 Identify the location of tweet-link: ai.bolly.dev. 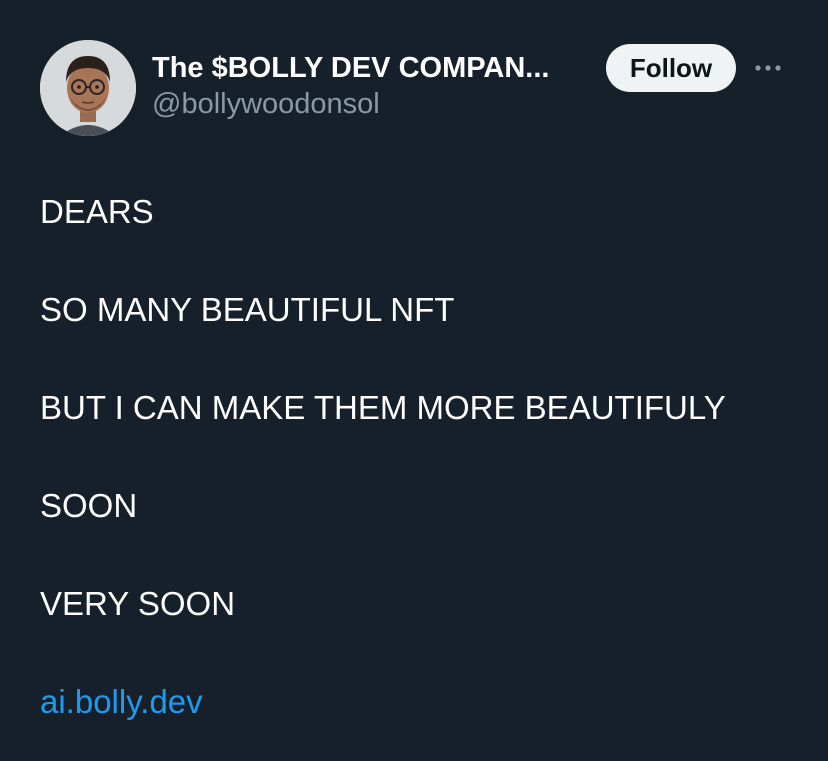
(121, 702).